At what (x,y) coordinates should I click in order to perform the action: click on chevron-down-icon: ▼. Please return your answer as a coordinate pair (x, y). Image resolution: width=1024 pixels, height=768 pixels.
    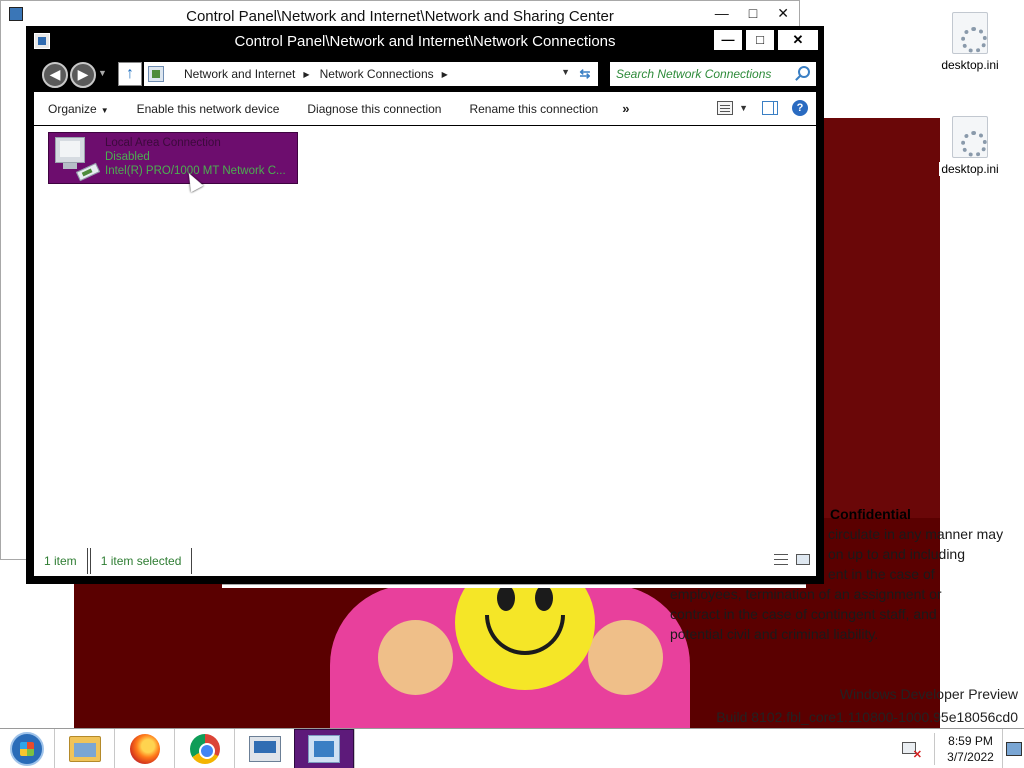
    Looking at the image, I should click on (104, 110).